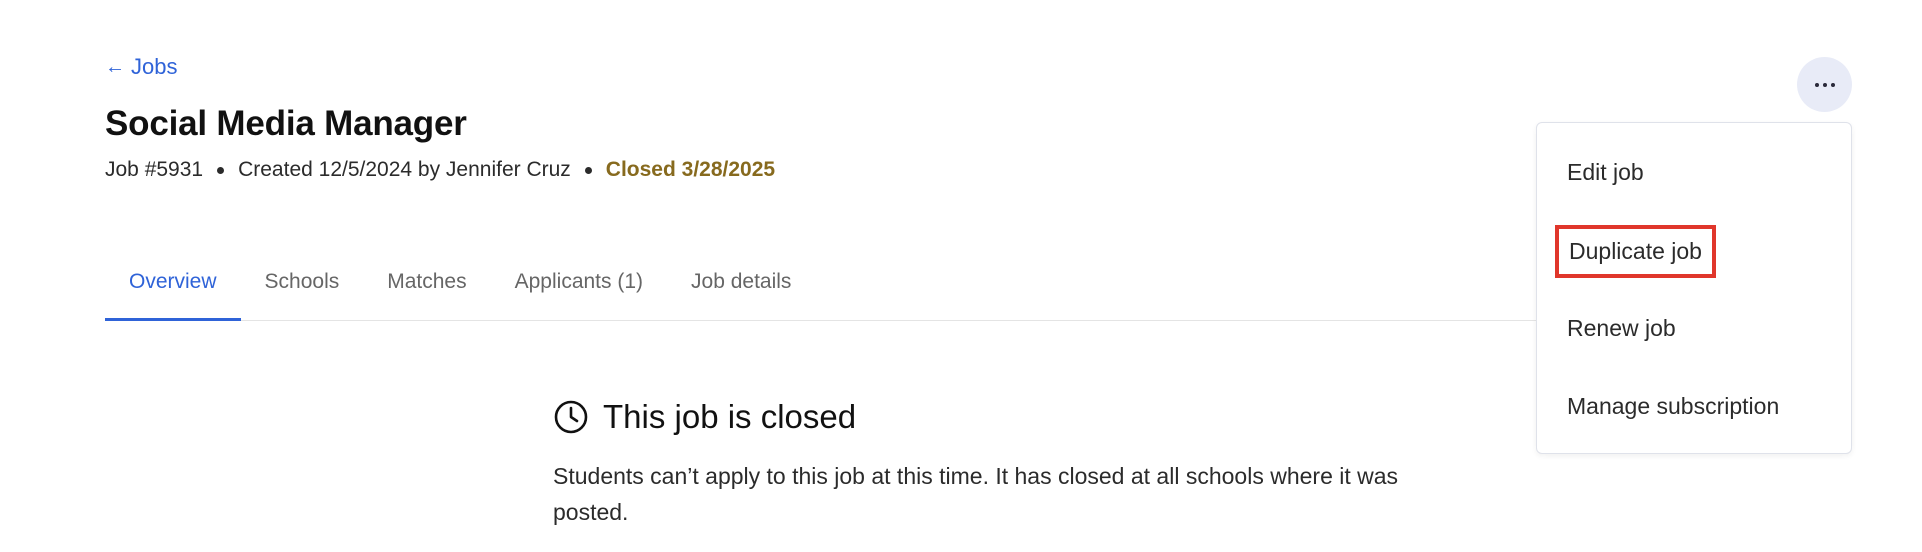  What do you see at coordinates (302, 289) in the screenshot?
I see `tab-schools: Schools` at bounding box center [302, 289].